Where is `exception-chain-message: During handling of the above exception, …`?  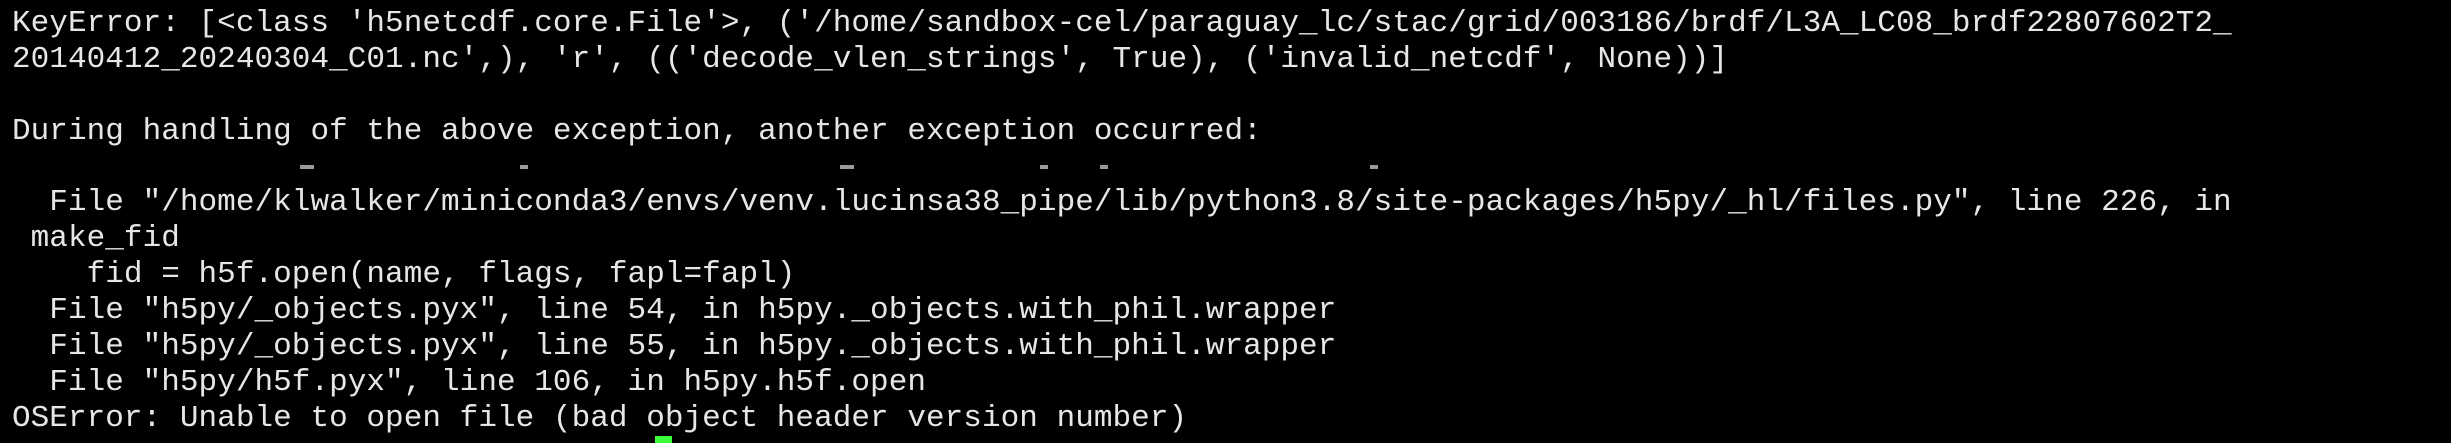 exception-chain-message: During handling of the above exception, … is located at coordinates (637, 131).